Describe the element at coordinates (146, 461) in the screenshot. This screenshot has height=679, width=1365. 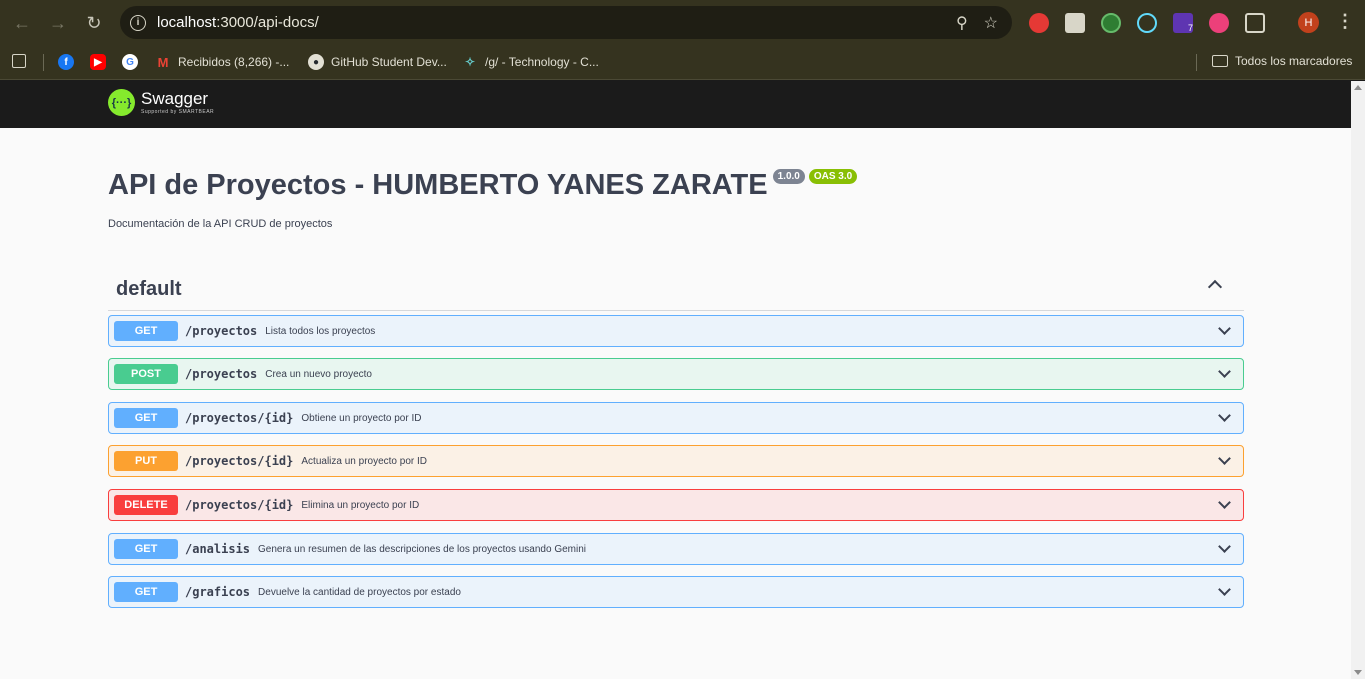
I see `method-badge: PUT` at that location.